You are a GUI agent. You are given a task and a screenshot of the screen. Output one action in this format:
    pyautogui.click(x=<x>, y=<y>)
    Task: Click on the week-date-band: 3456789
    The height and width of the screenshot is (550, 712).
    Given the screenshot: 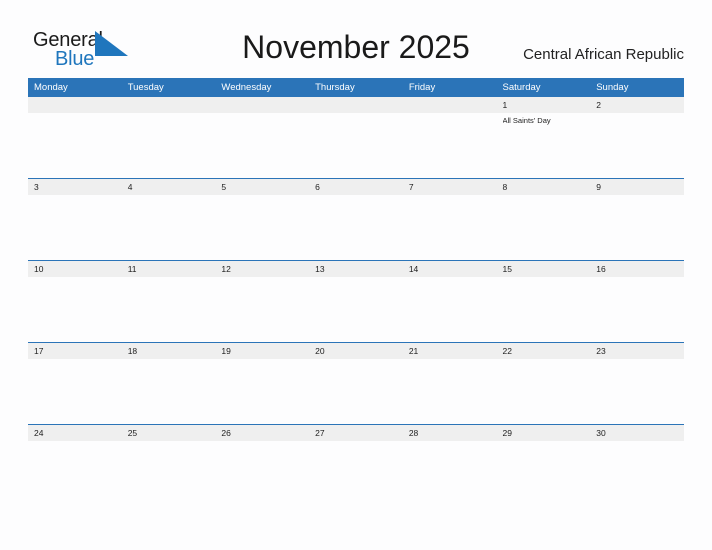 What is the action you would take?
    pyautogui.click(x=356, y=186)
    